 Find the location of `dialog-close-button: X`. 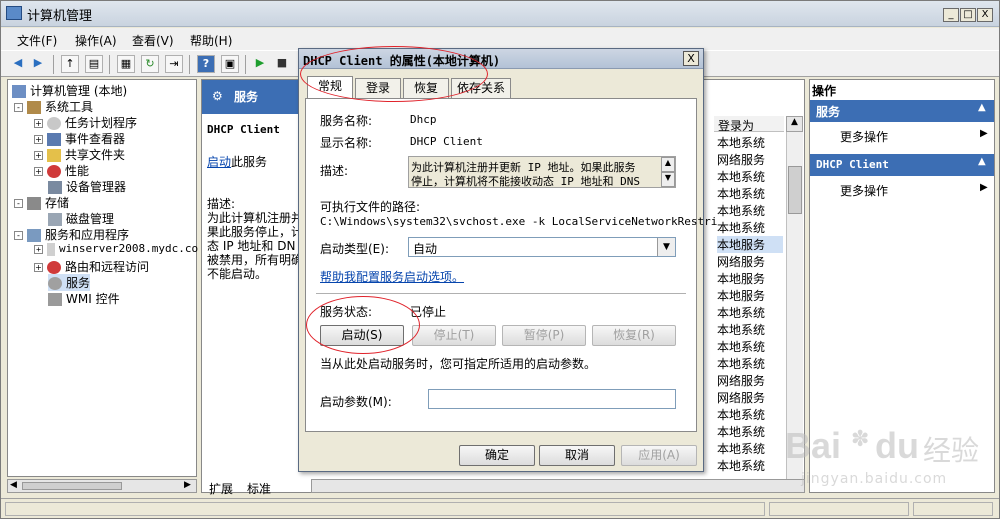

dialog-close-button: X is located at coordinates (691, 58).